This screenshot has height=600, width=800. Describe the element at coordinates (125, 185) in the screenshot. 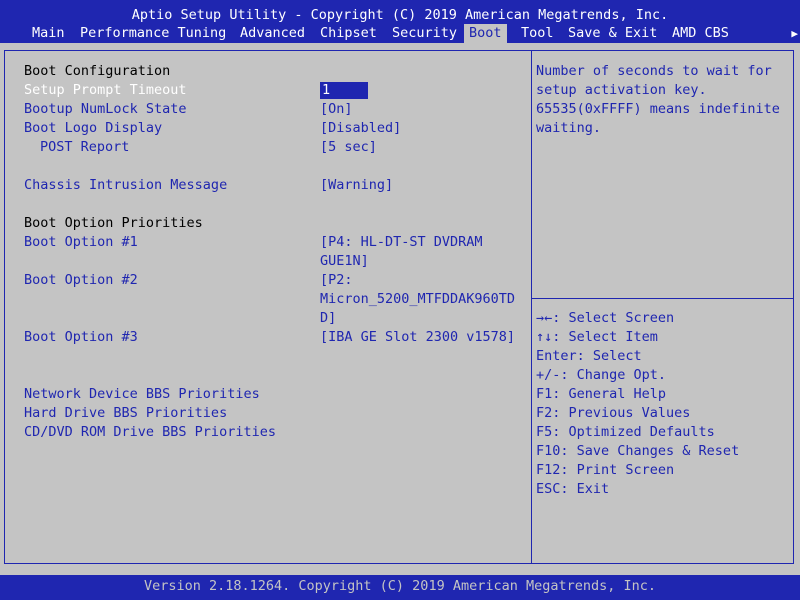

I see `chassis-intrusion-label: Chassis Intrusion Message` at that location.